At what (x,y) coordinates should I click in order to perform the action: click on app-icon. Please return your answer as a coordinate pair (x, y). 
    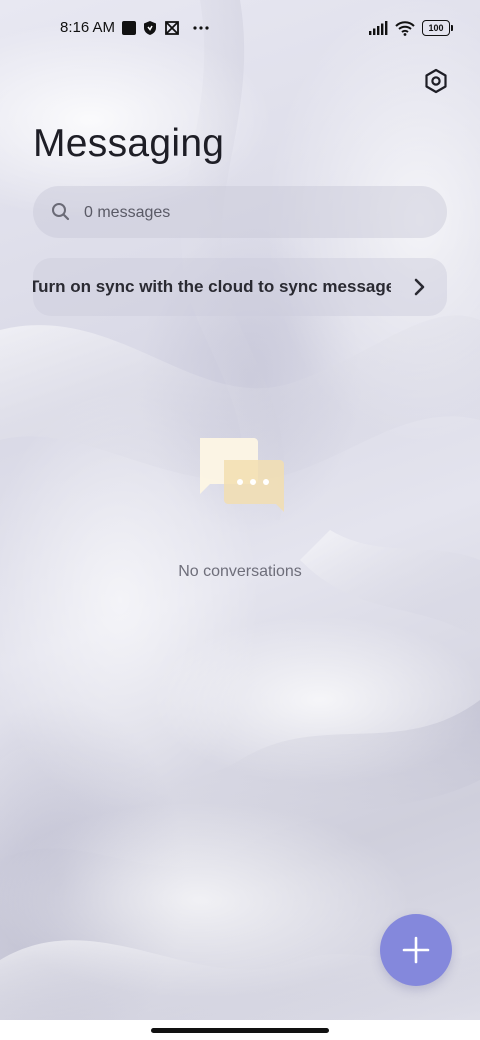
    Looking at the image, I should click on (172, 28).